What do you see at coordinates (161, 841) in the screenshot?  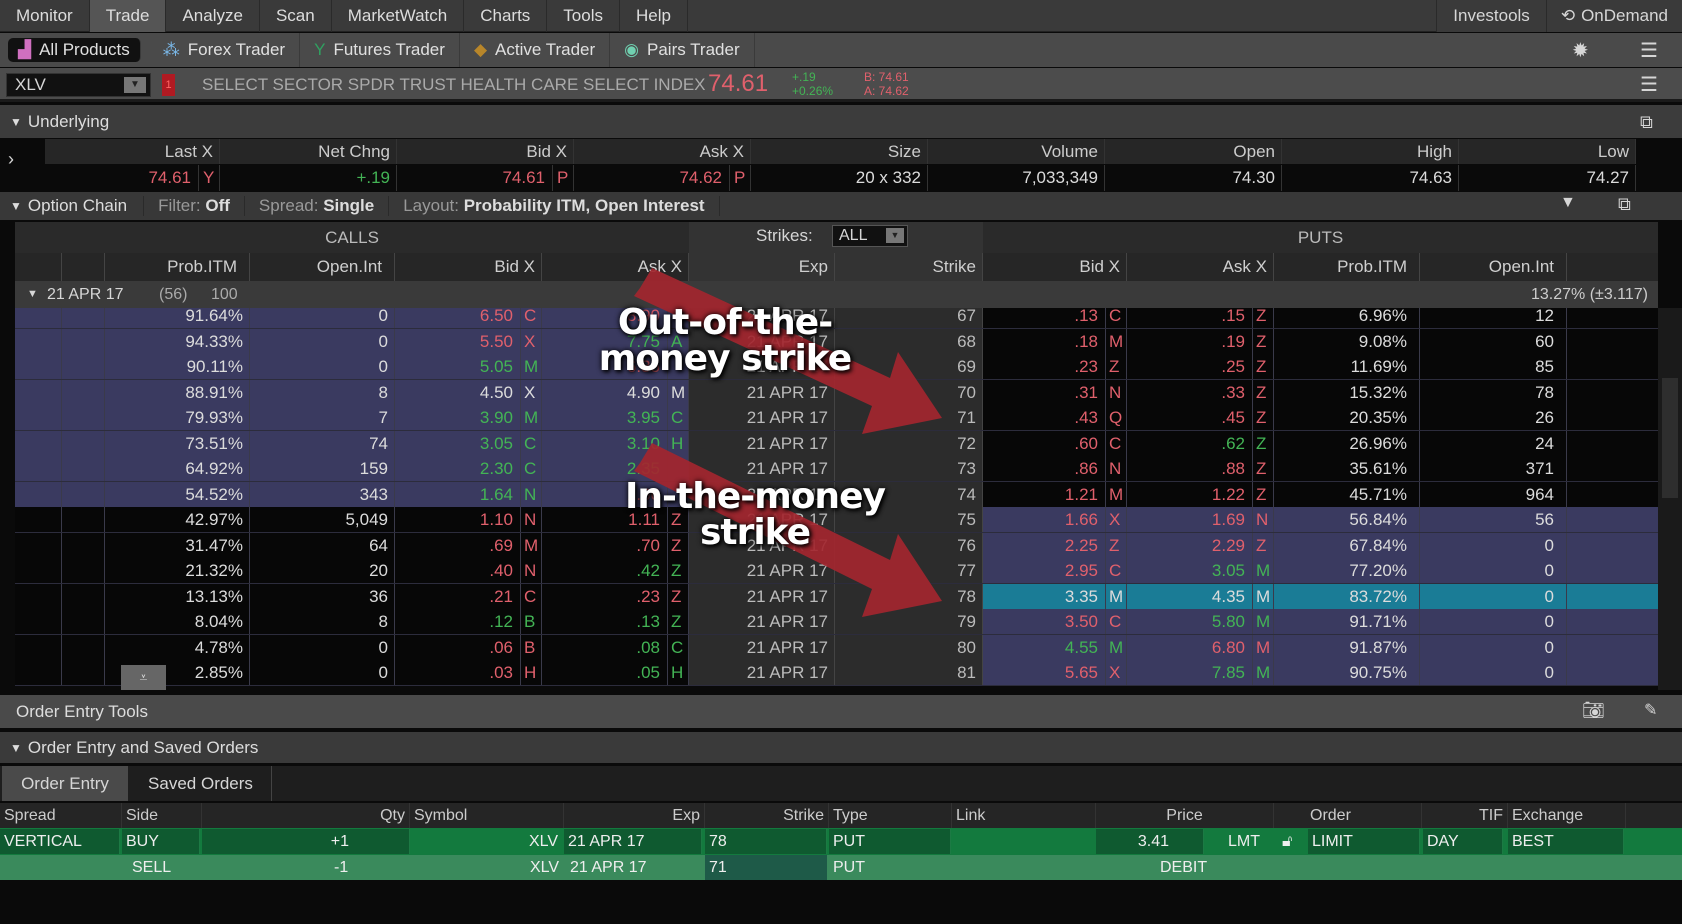 I see `side-select: BUY` at bounding box center [161, 841].